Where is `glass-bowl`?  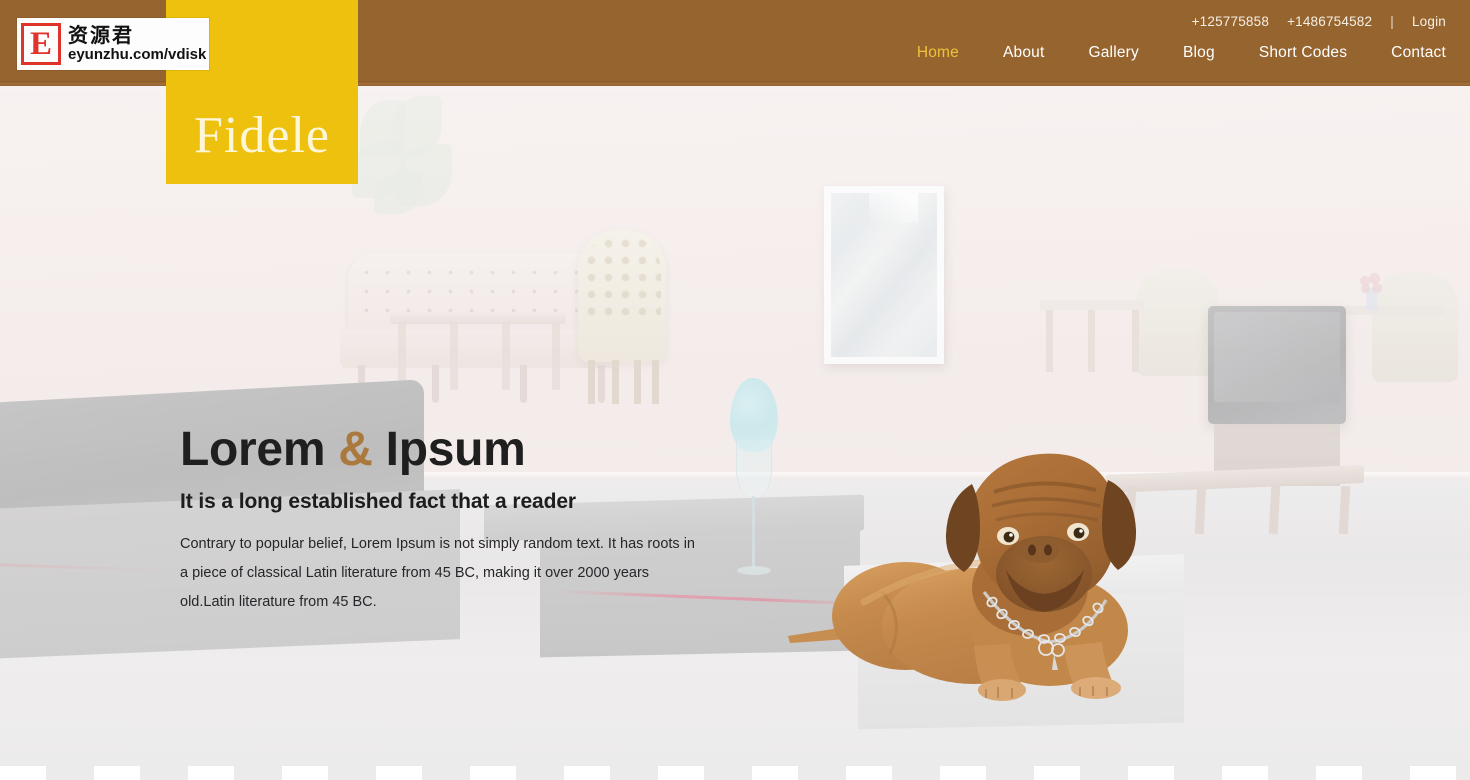
glass-bowl is located at coordinates (754, 469).